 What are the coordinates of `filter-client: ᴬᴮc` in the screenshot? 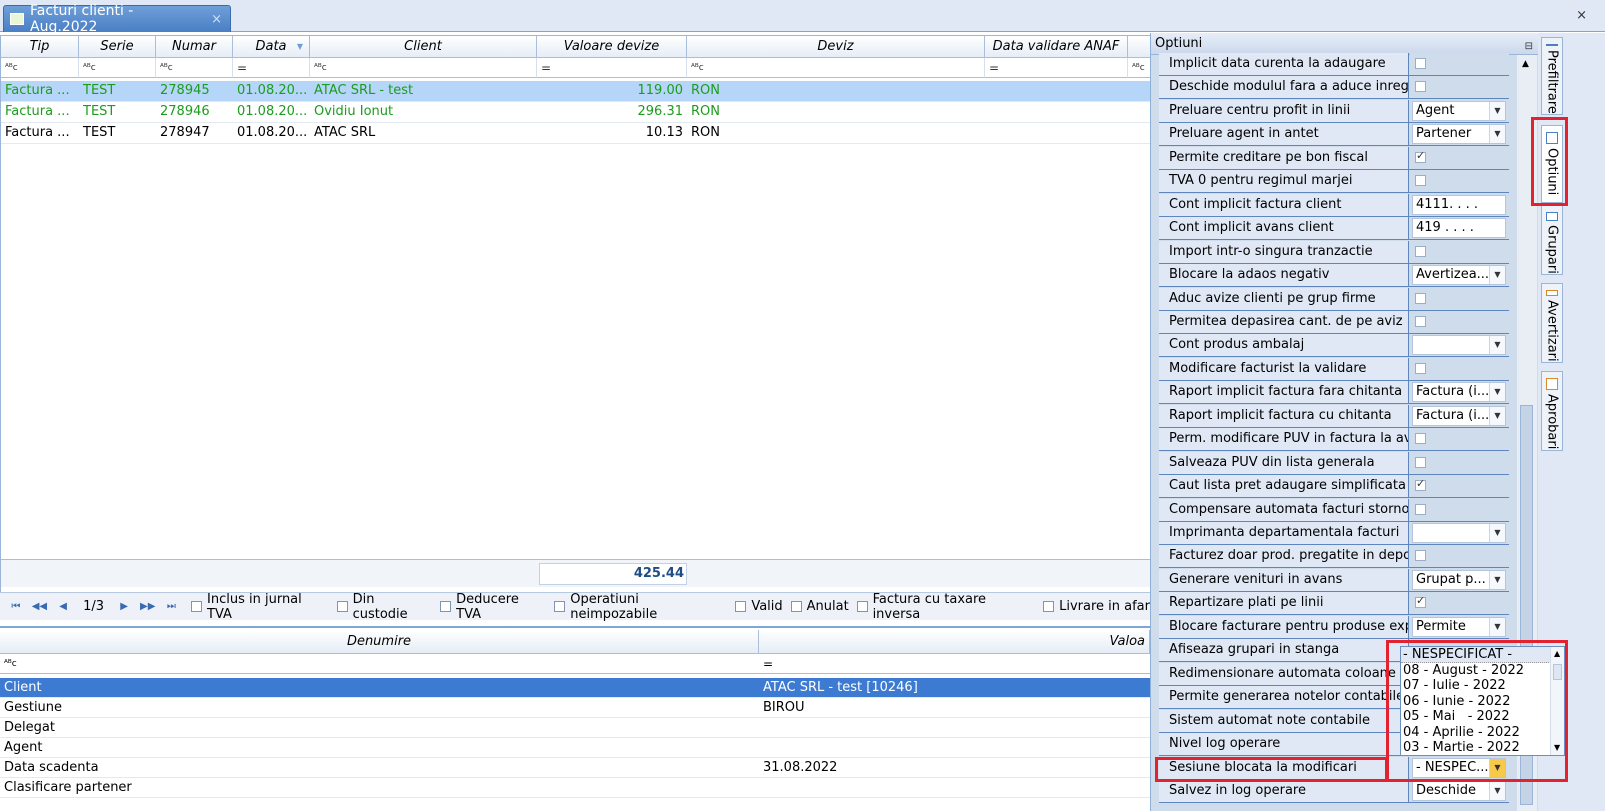 It's located at (423, 68).